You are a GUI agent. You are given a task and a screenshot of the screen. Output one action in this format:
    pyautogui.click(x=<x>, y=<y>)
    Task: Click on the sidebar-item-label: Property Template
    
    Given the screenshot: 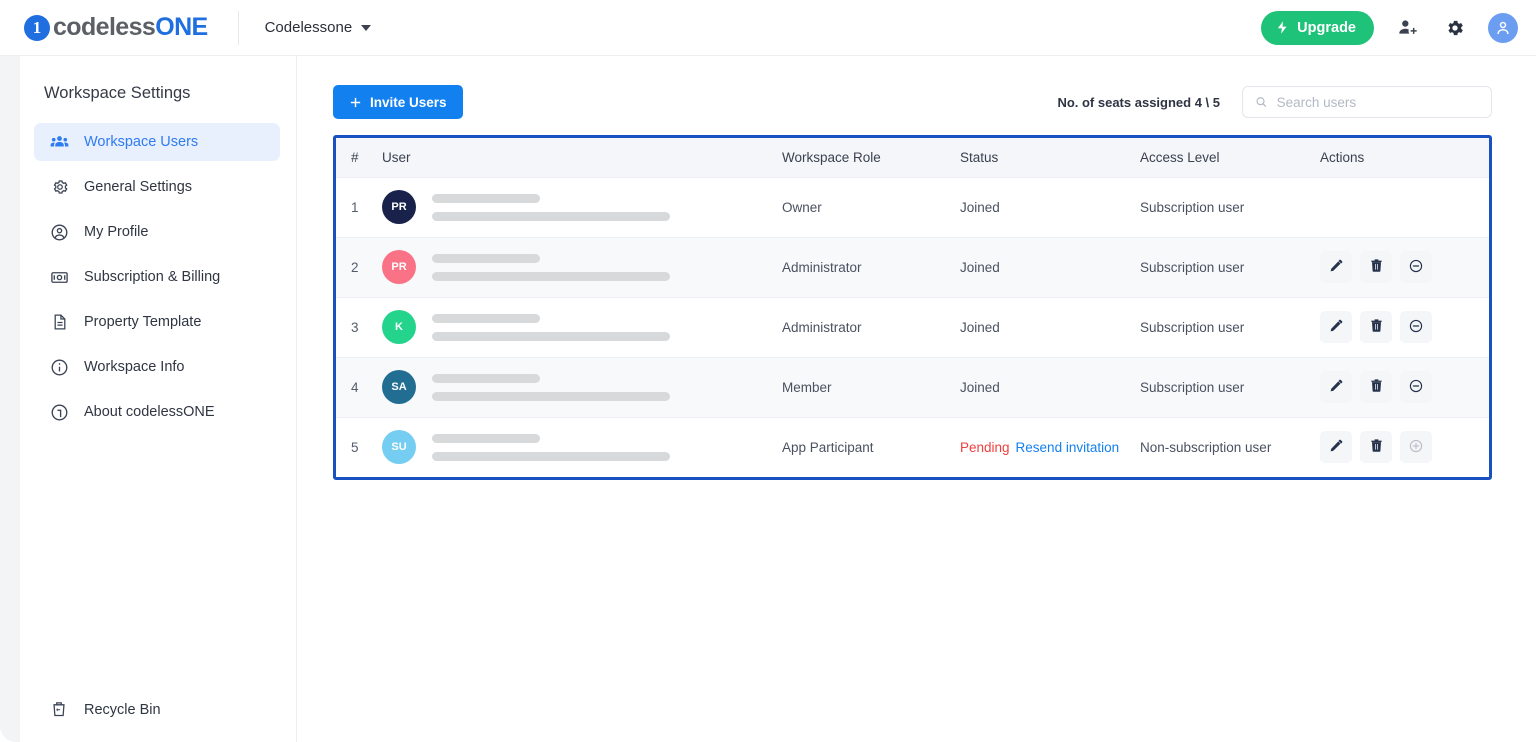 What is the action you would take?
    pyautogui.click(x=143, y=322)
    